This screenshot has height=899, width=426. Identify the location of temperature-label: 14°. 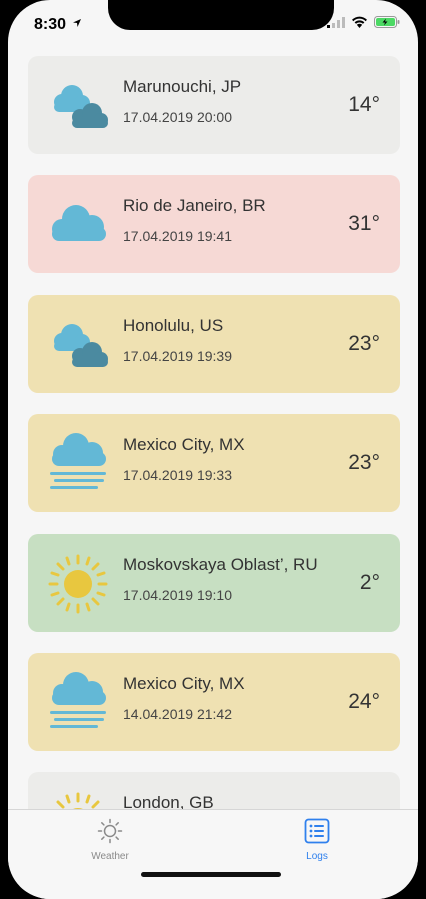
(364, 104).